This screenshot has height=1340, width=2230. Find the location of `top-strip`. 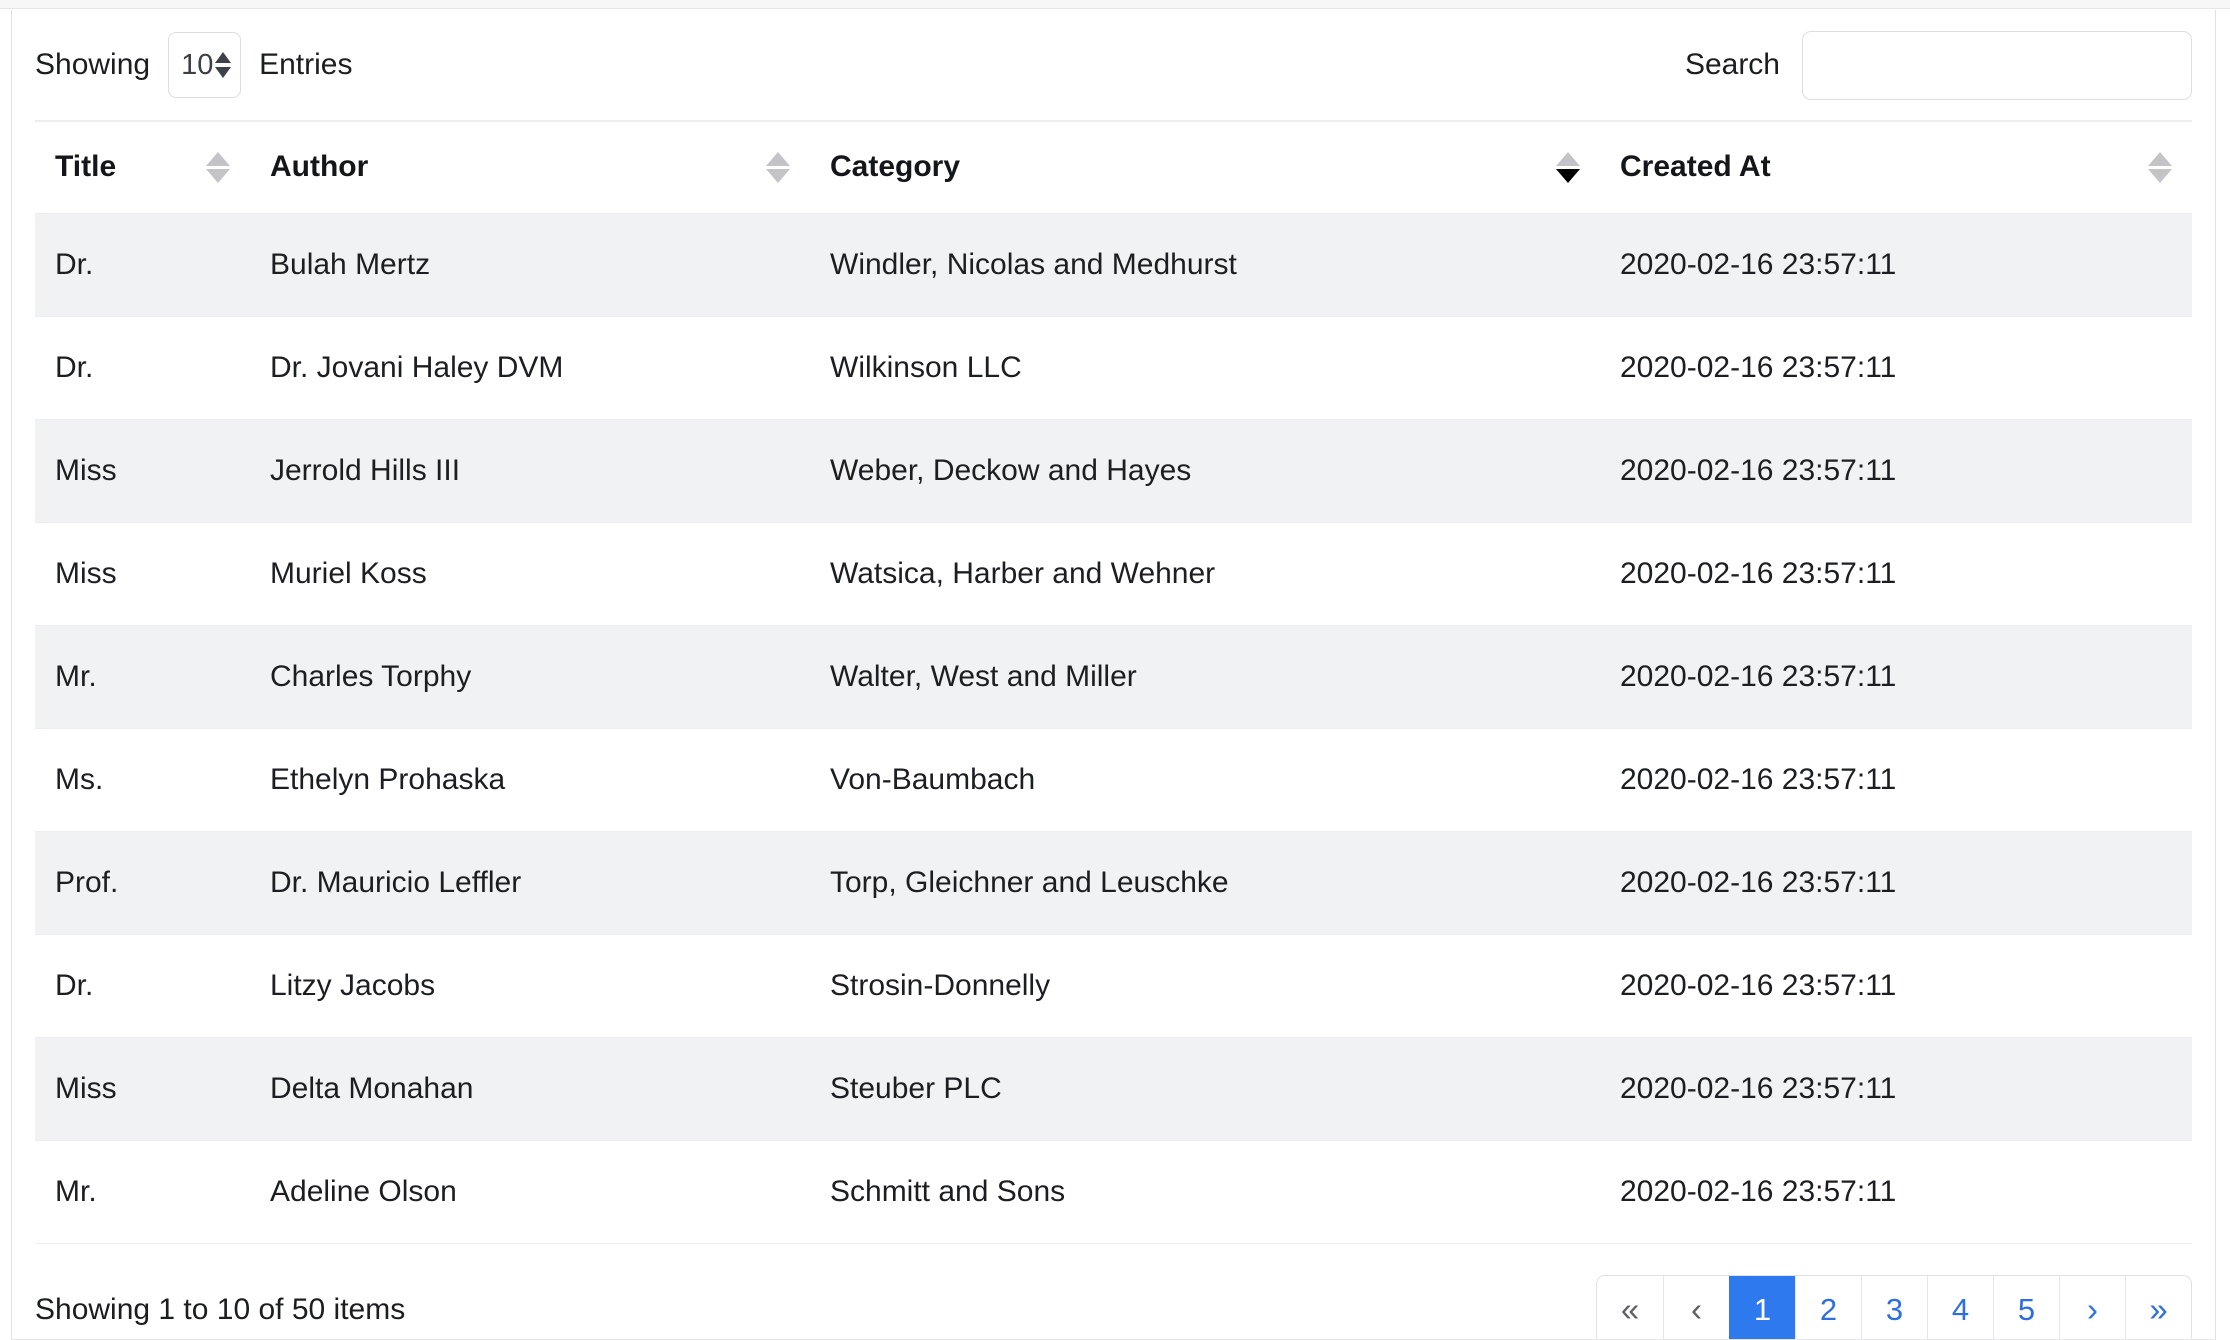

top-strip is located at coordinates (1115, 4).